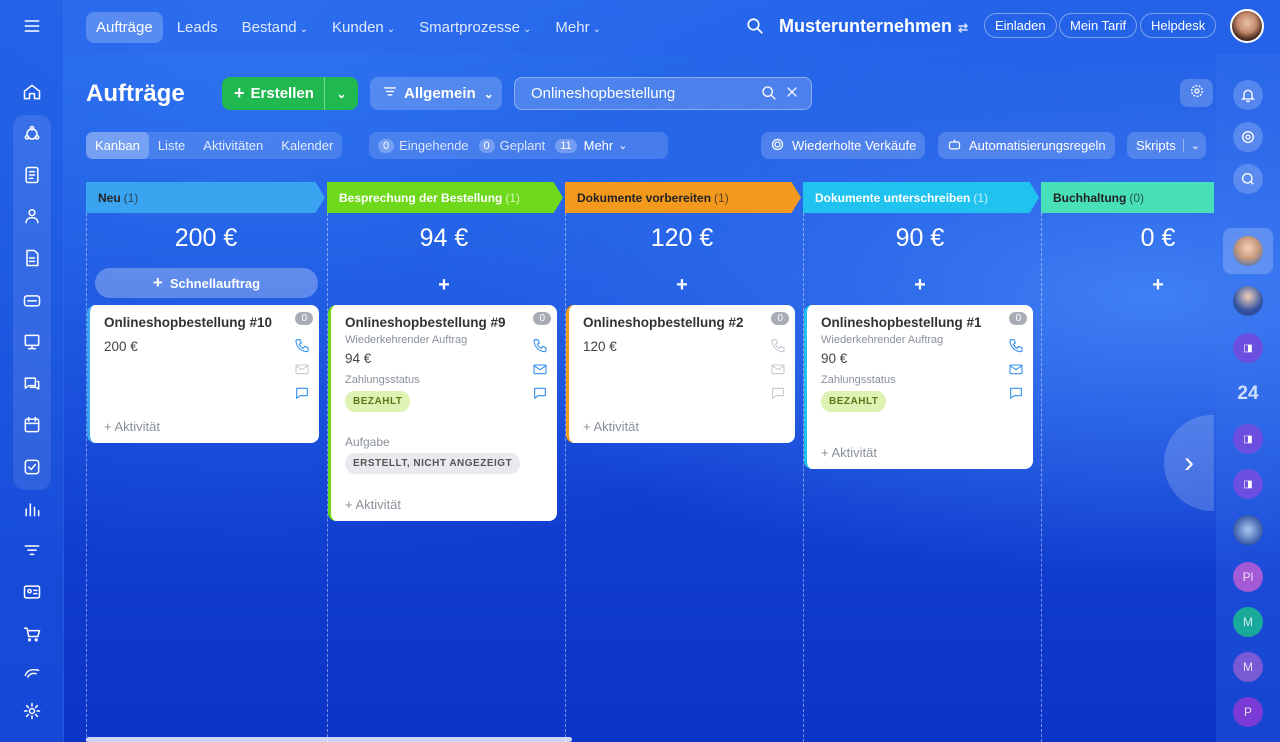 Image resolution: width=1280 pixels, height=742 pixels. I want to click on quick-deal-button: + Schnellauftrag, so click(206, 283).